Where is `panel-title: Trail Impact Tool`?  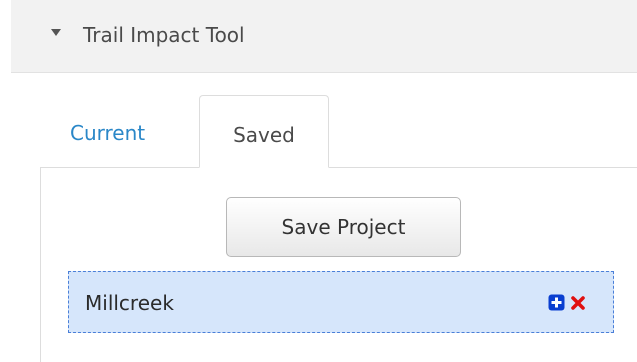 panel-title: Trail Impact Tool is located at coordinates (164, 35).